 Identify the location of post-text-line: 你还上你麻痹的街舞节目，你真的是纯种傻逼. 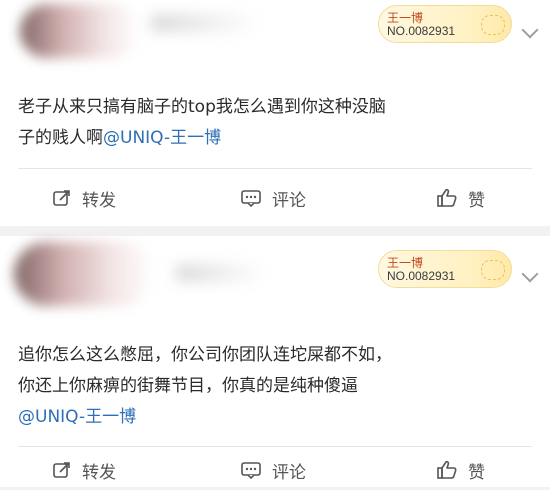
(188, 386).